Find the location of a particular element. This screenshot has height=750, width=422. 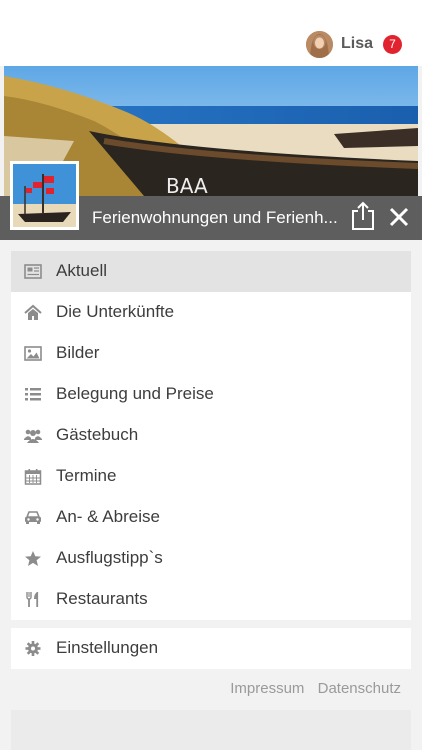

user-name: Lisa is located at coordinates (357, 44).